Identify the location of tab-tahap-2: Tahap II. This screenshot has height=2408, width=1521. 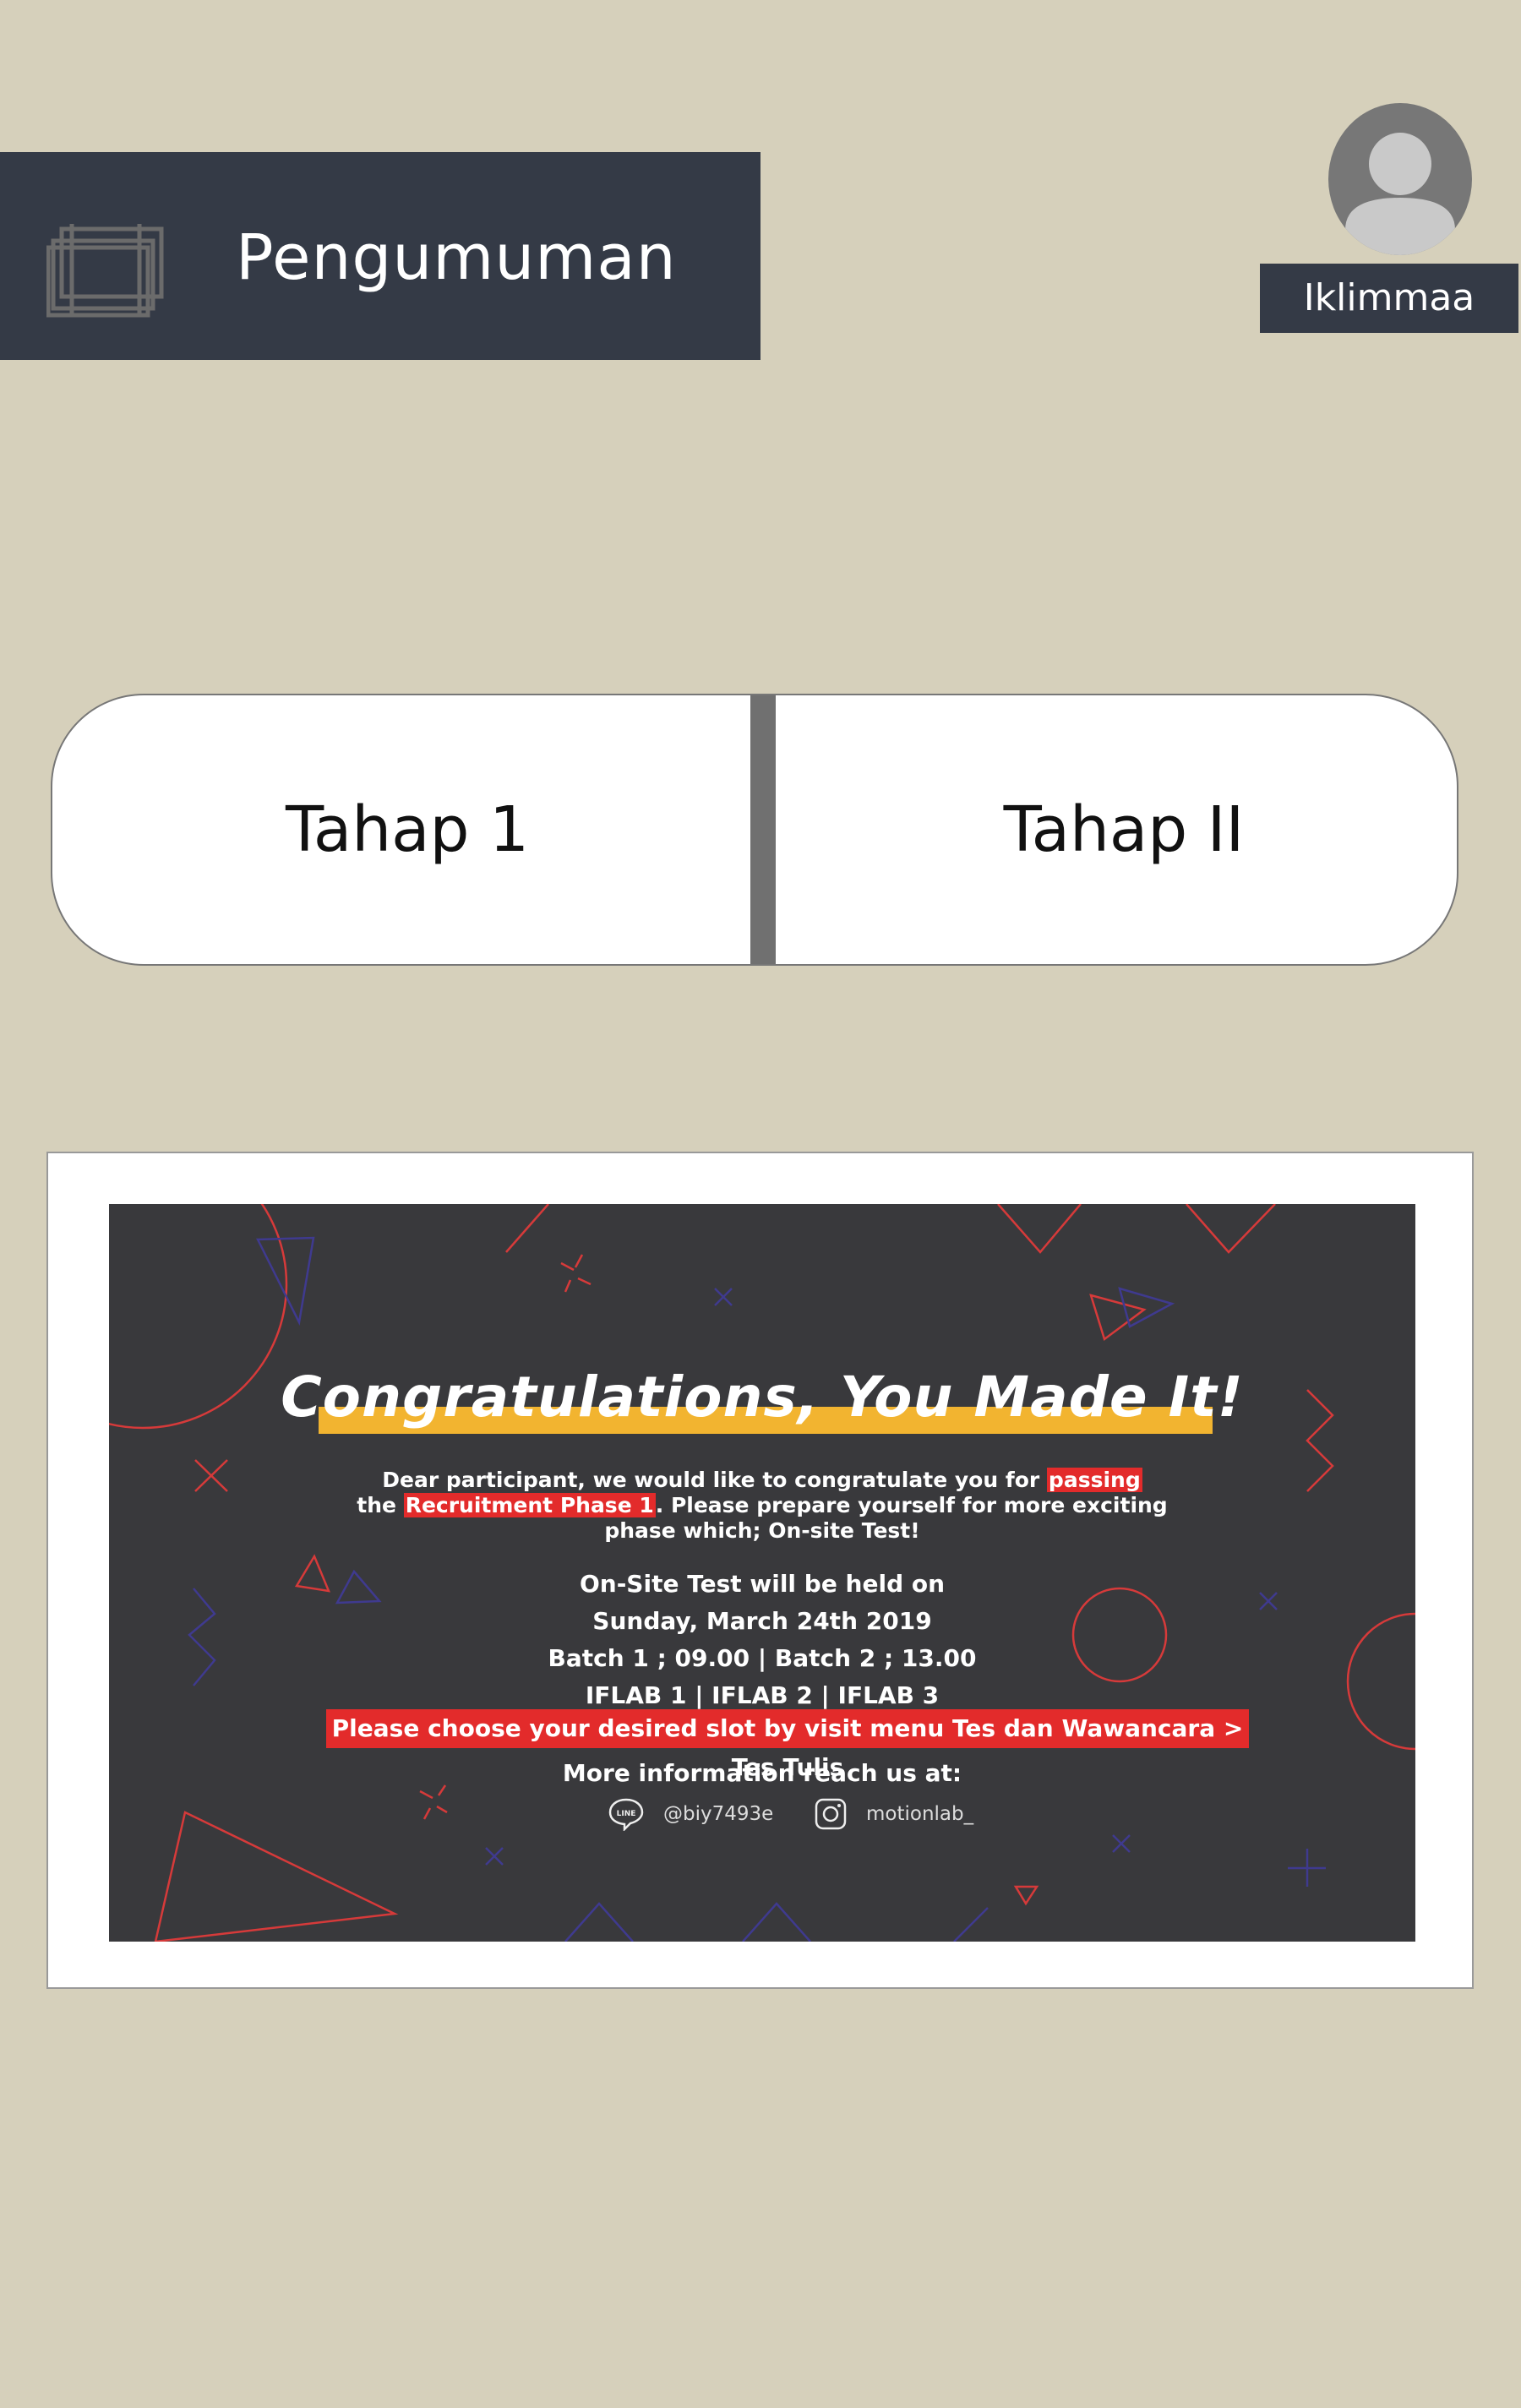
(1124, 829).